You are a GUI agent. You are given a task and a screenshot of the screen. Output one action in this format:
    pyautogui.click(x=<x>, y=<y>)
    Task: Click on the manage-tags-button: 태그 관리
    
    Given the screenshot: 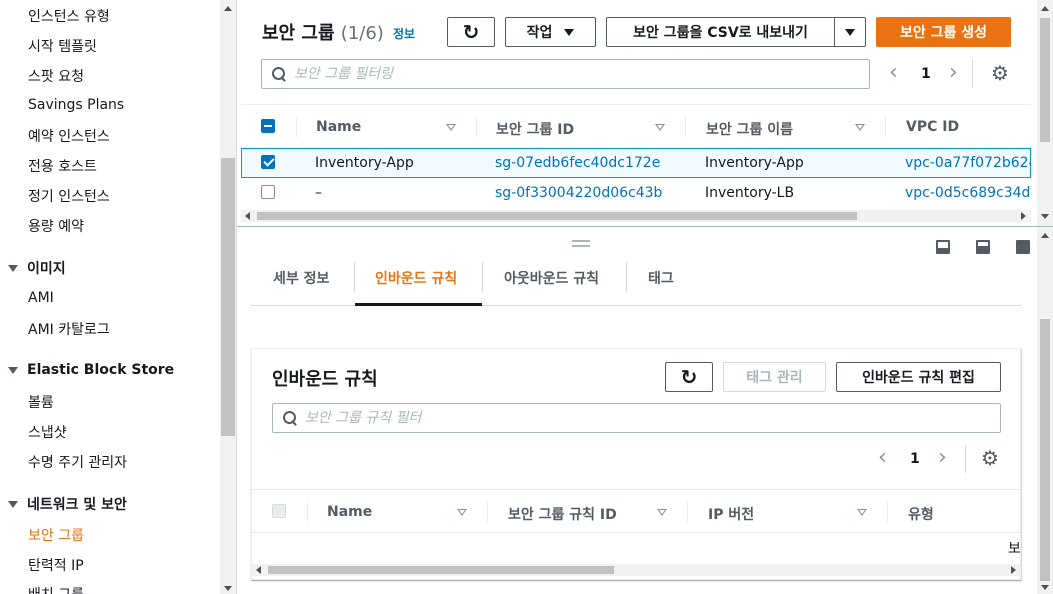 What is the action you would take?
    pyautogui.click(x=774, y=377)
    